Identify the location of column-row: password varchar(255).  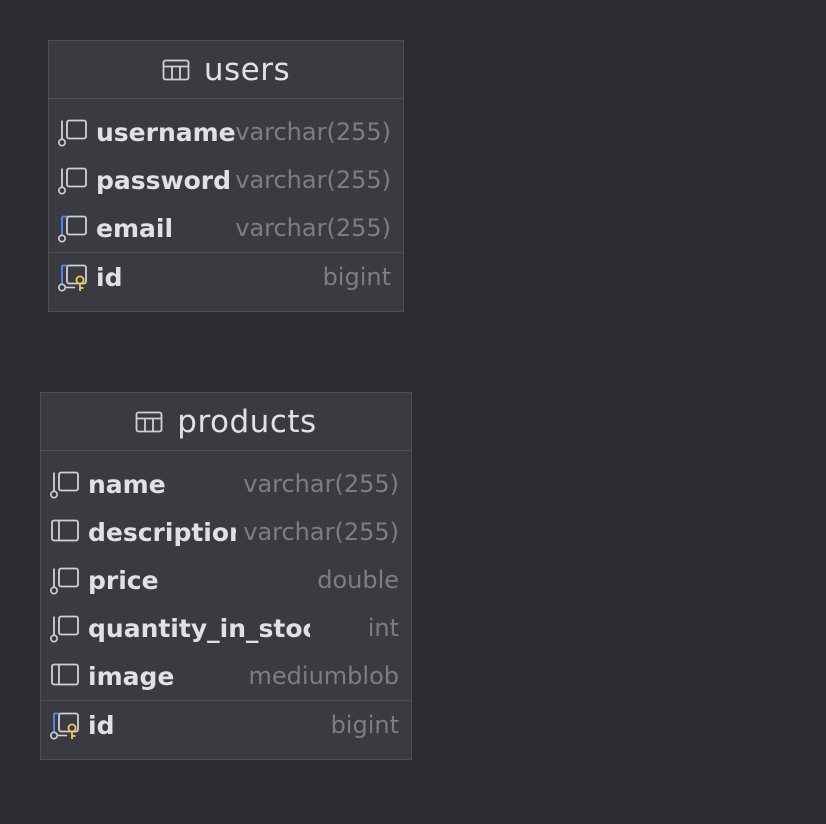
(226, 180).